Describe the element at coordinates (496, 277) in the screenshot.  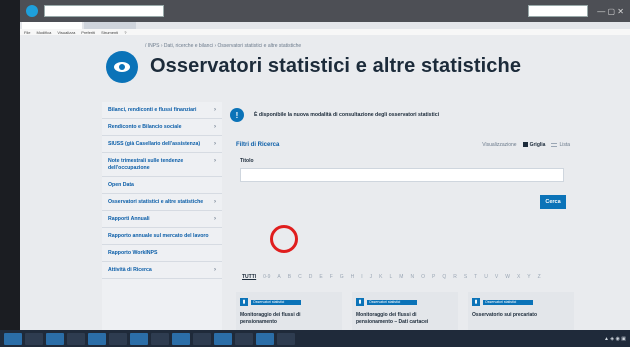
I see `alphabet-v: V` at that location.